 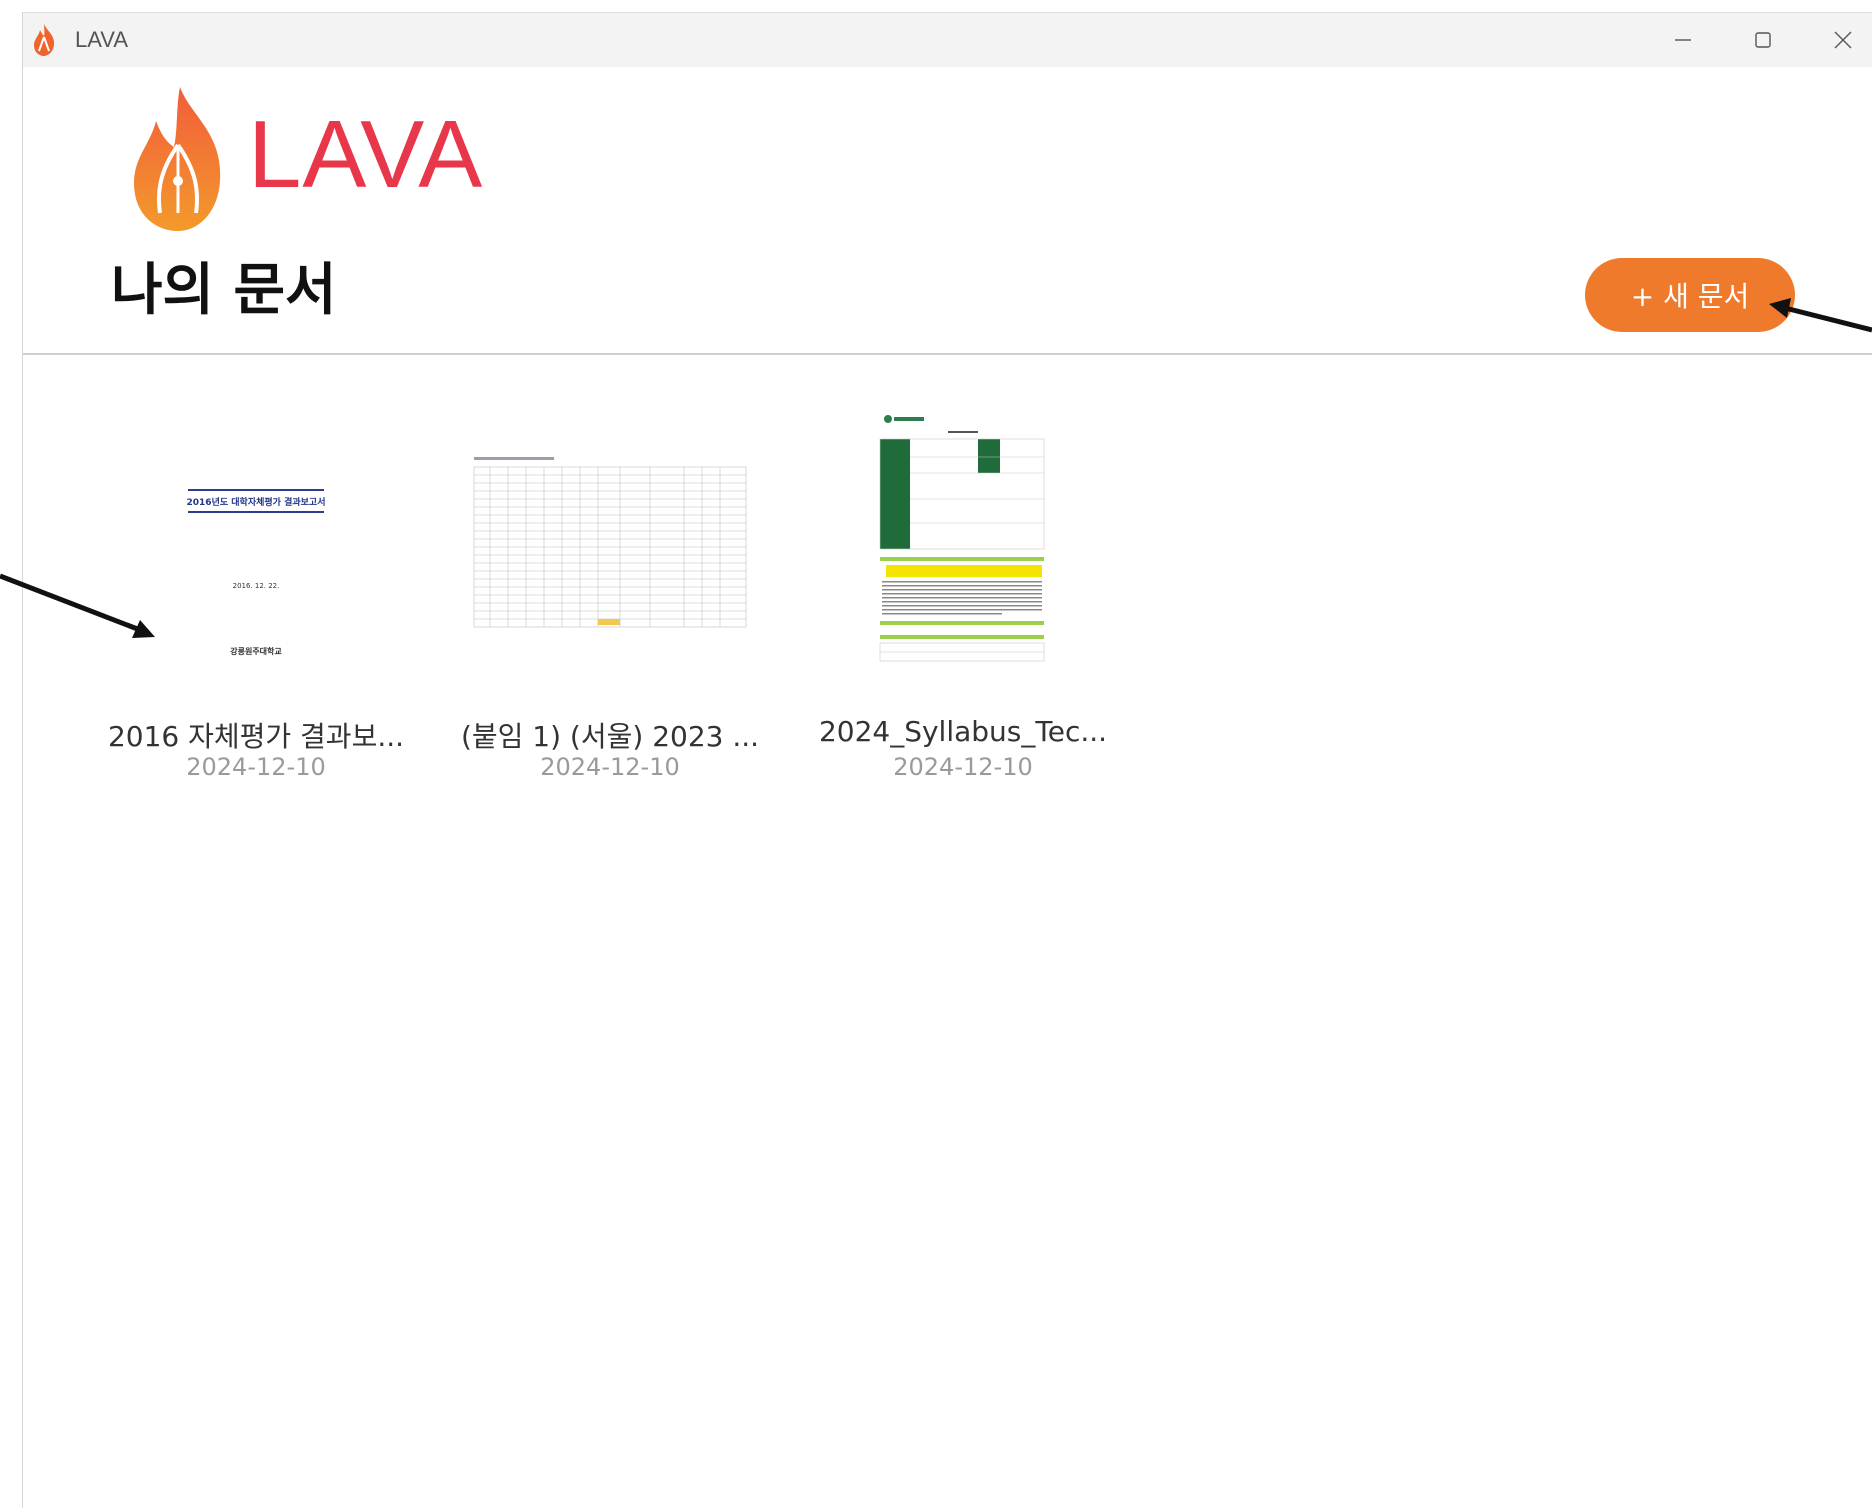 I want to click on maximize-button, so click(x=1763, y=40).